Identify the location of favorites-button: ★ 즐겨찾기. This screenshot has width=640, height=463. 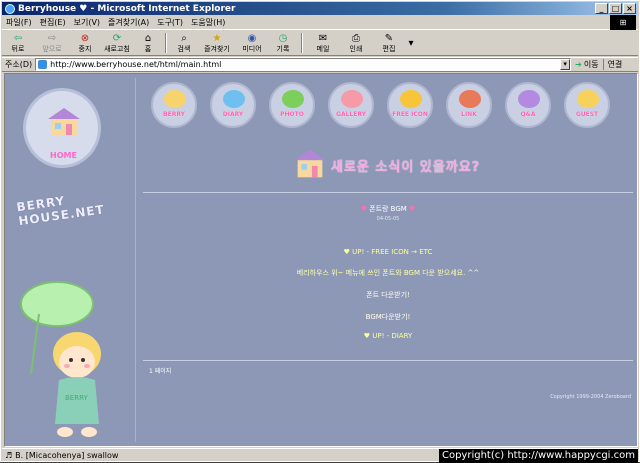
(217, 43).